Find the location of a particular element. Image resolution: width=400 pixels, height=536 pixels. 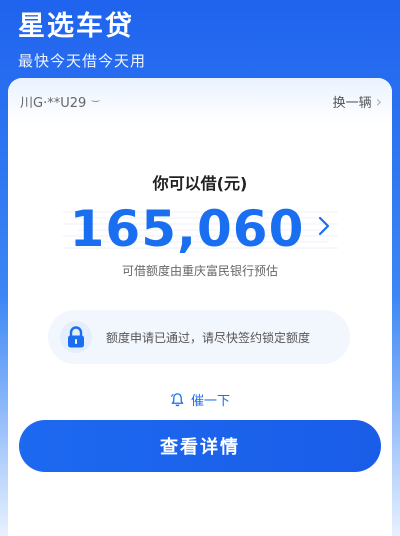

loan-amount-row: 165,060 is located at coordinates (200, 229).